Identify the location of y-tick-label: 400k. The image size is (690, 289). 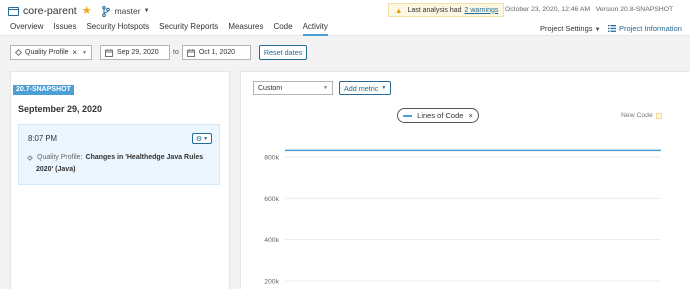
(271, 240).